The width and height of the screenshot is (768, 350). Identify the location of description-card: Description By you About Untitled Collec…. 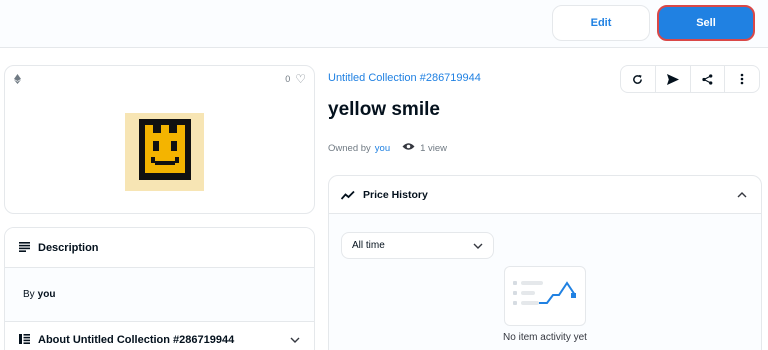
(159, 288).